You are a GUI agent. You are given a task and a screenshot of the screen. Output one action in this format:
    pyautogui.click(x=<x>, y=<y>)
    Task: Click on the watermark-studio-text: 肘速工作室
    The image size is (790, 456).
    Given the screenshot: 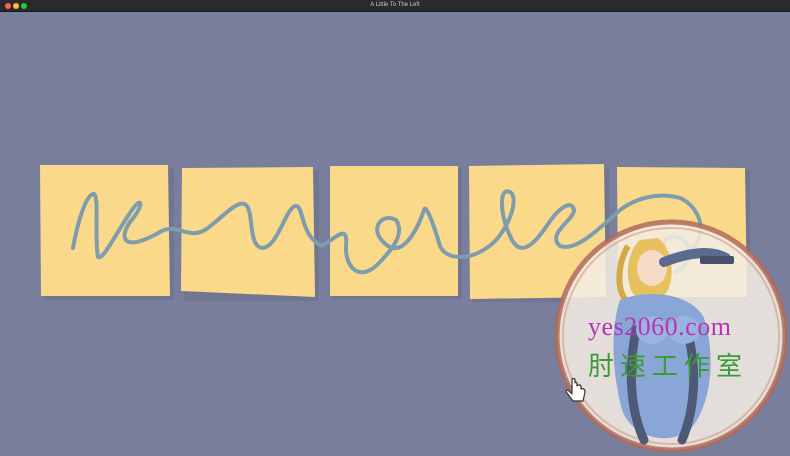 What is the action you would take?
    pyautogui.click(x=668, y=367)
    